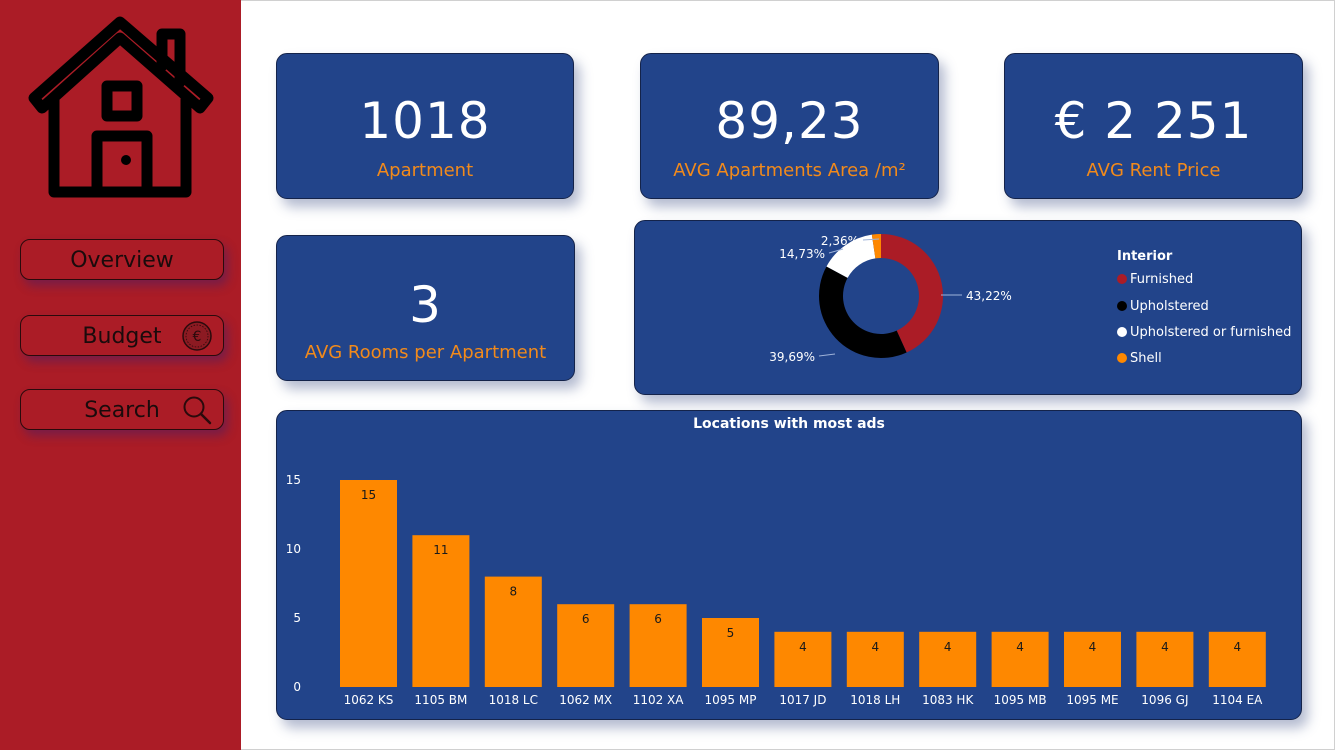  What do you see at coordinates (840, 241) in the screenshot?
I see `donut-data-label: 2,36%` at bounding box center [840, 241].